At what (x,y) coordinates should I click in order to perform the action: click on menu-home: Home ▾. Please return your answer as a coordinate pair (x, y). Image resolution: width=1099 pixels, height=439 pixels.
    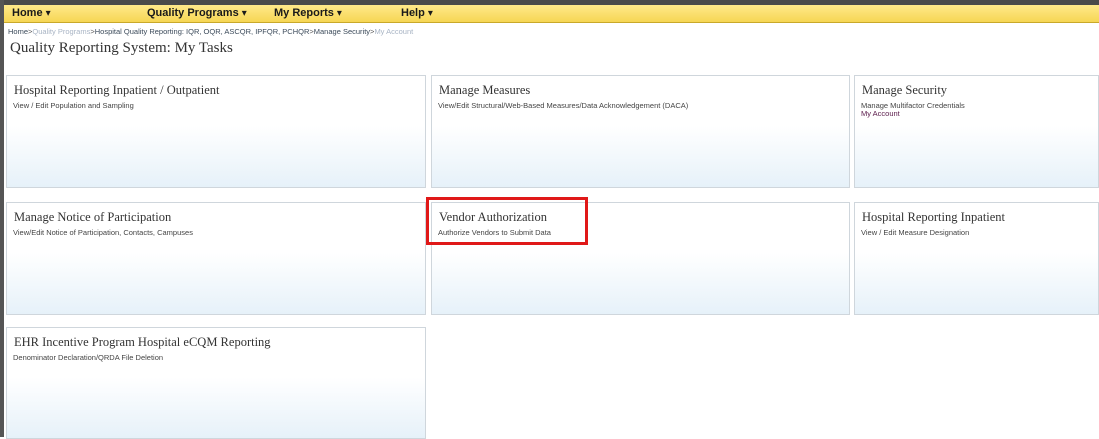
    Looking at the image, I should click on (31, 13).